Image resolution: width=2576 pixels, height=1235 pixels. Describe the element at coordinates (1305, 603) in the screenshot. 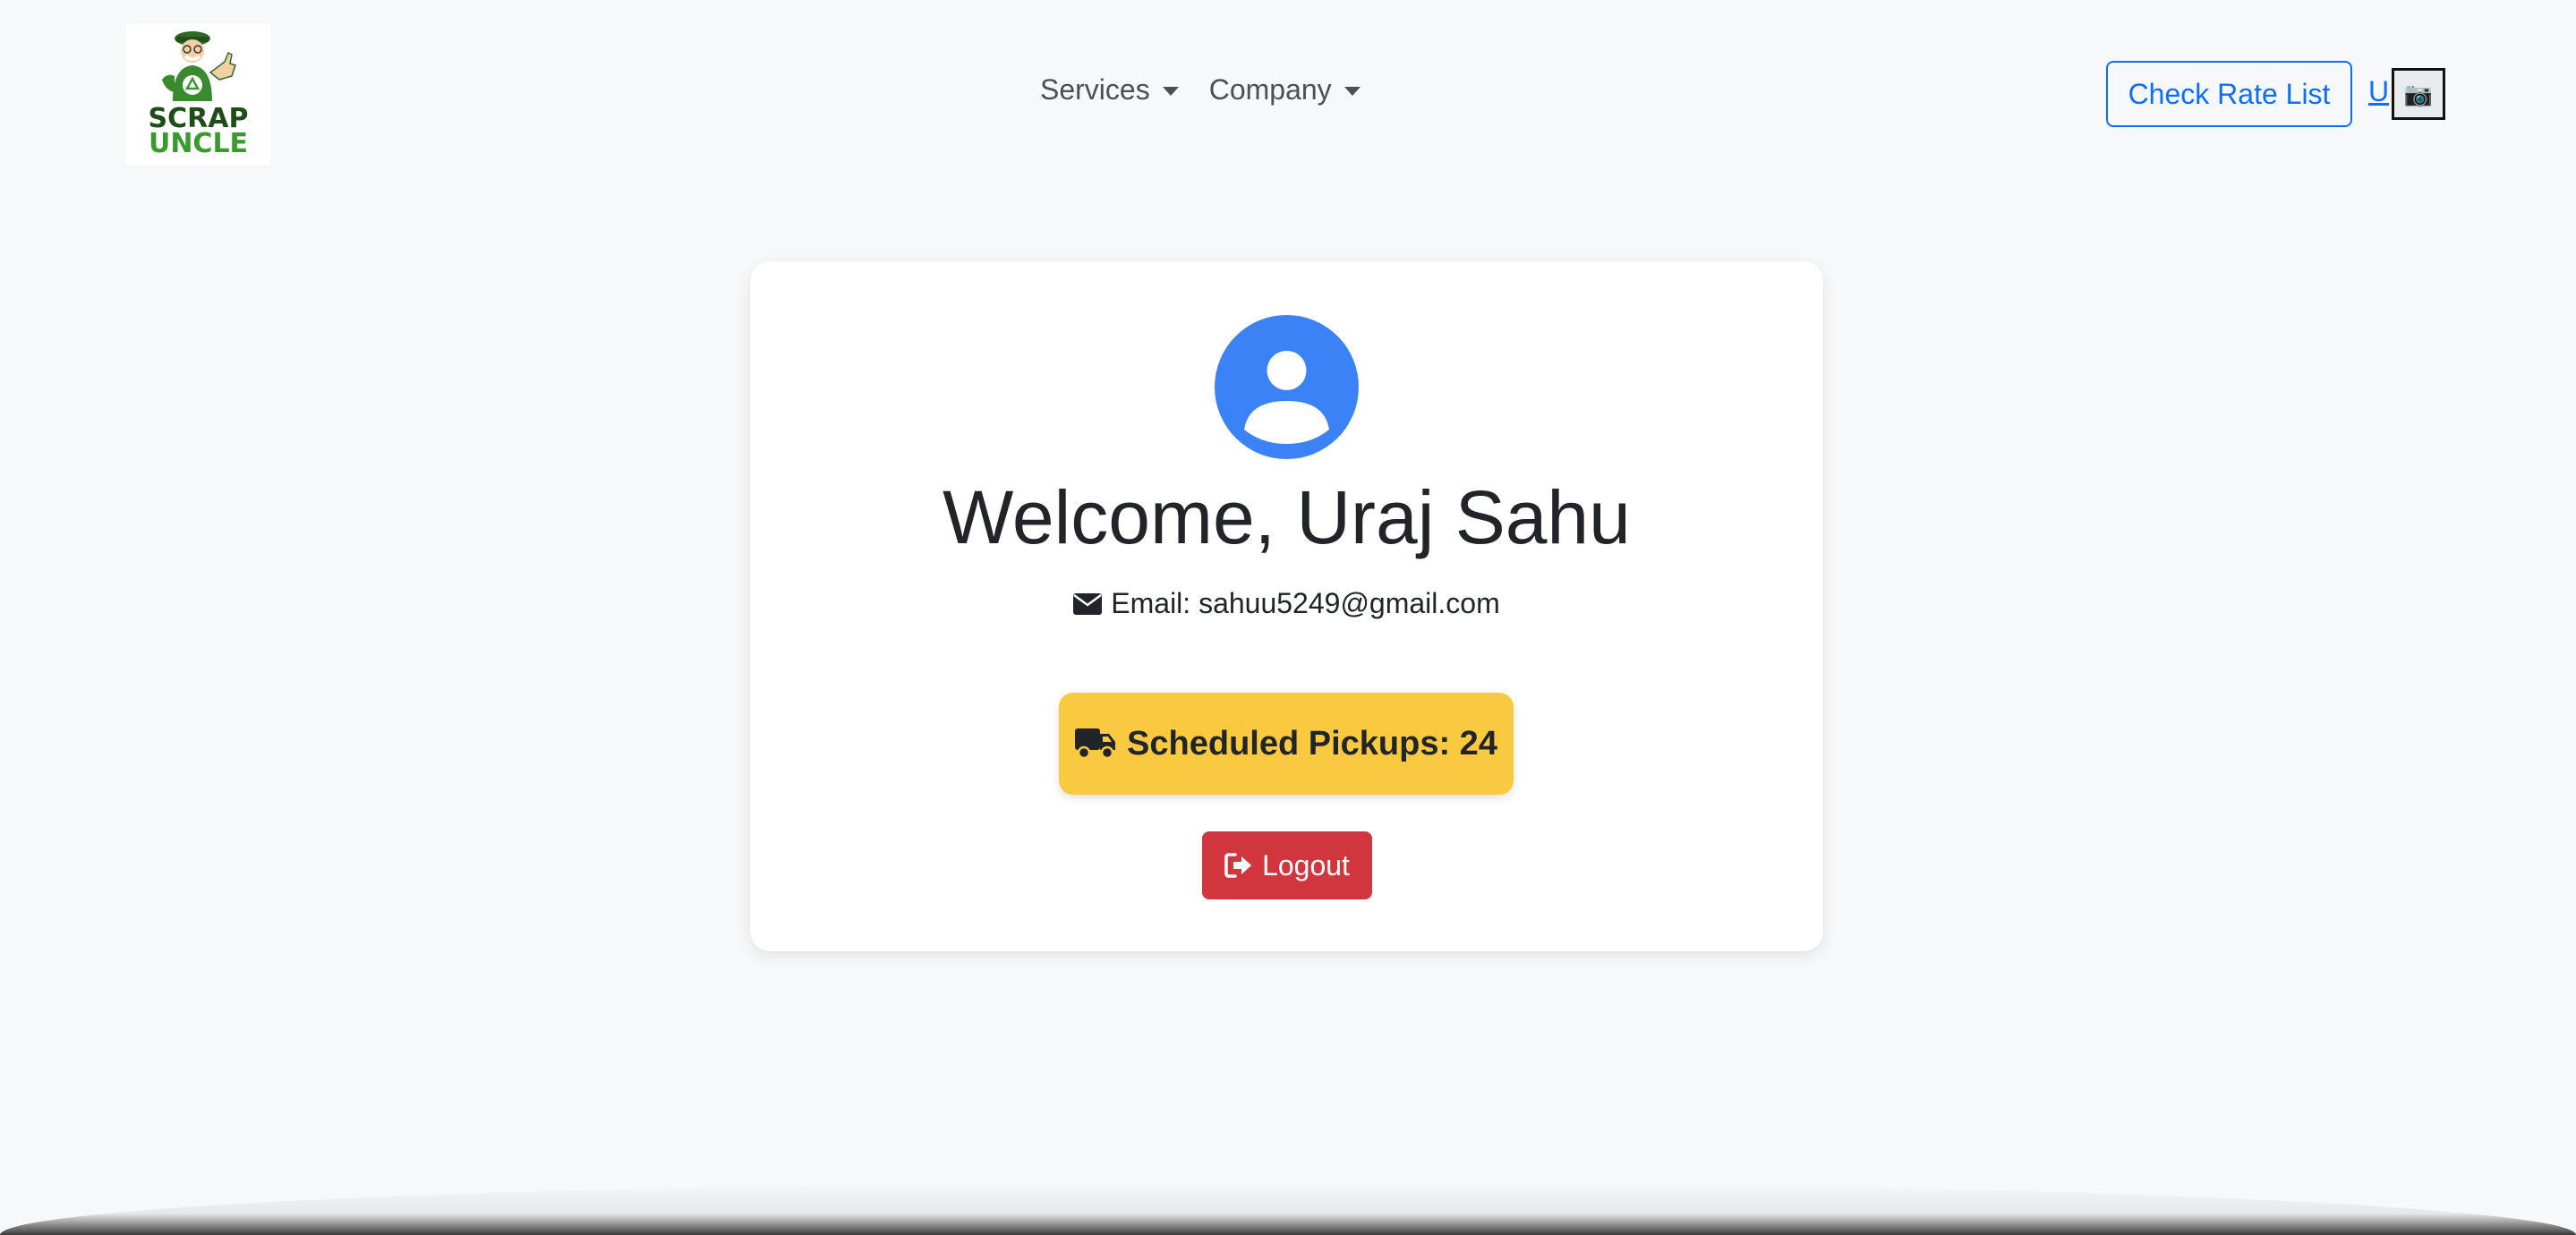

I see `email-text: Email: sahuu5249@gmail.com` at that location.